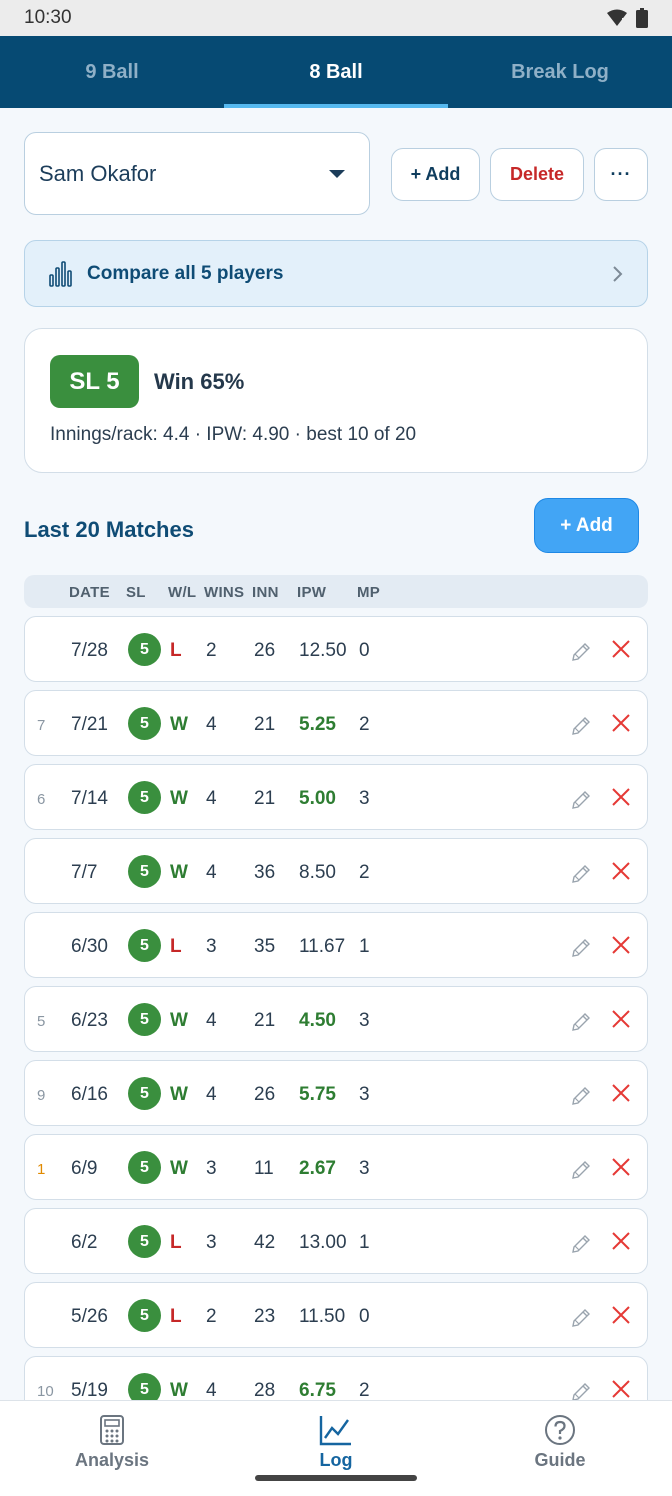 The height and width of the screenshot is (1496, 672). Describe the element at coordinates (617, 17) in the screenshot. I see `wifi-icon` at that location.